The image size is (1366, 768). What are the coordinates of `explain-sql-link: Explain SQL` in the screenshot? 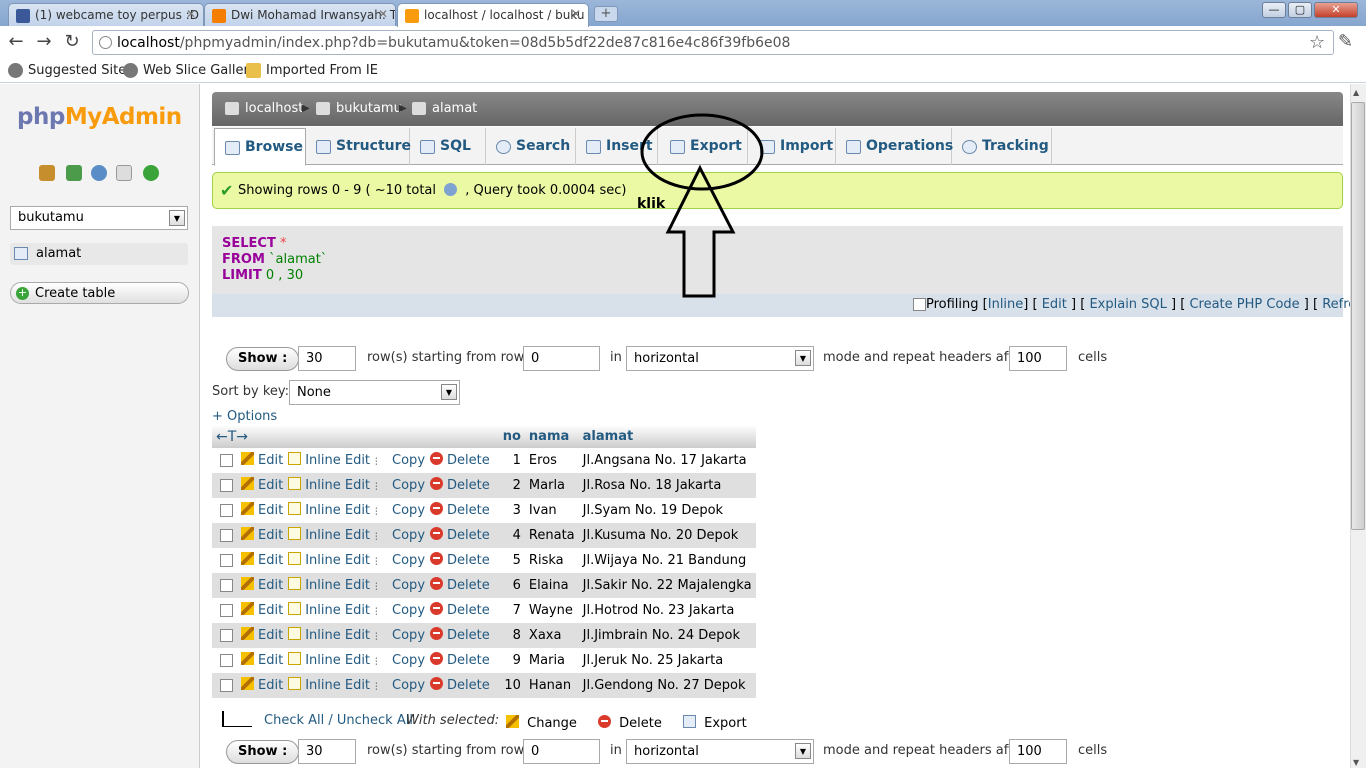 It's located at (1127, 304).